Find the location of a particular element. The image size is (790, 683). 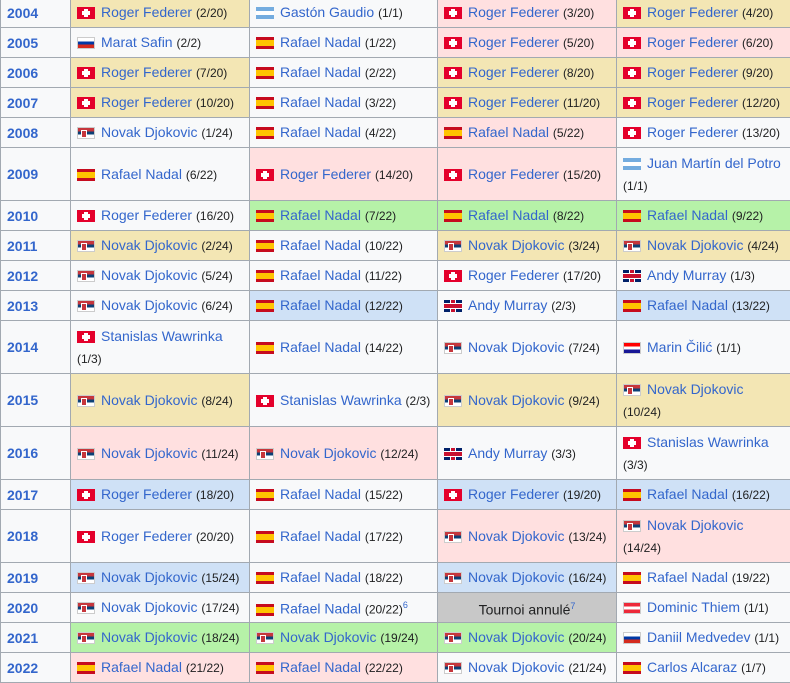

year-link: 2011 is located at coordinates (22, 246).